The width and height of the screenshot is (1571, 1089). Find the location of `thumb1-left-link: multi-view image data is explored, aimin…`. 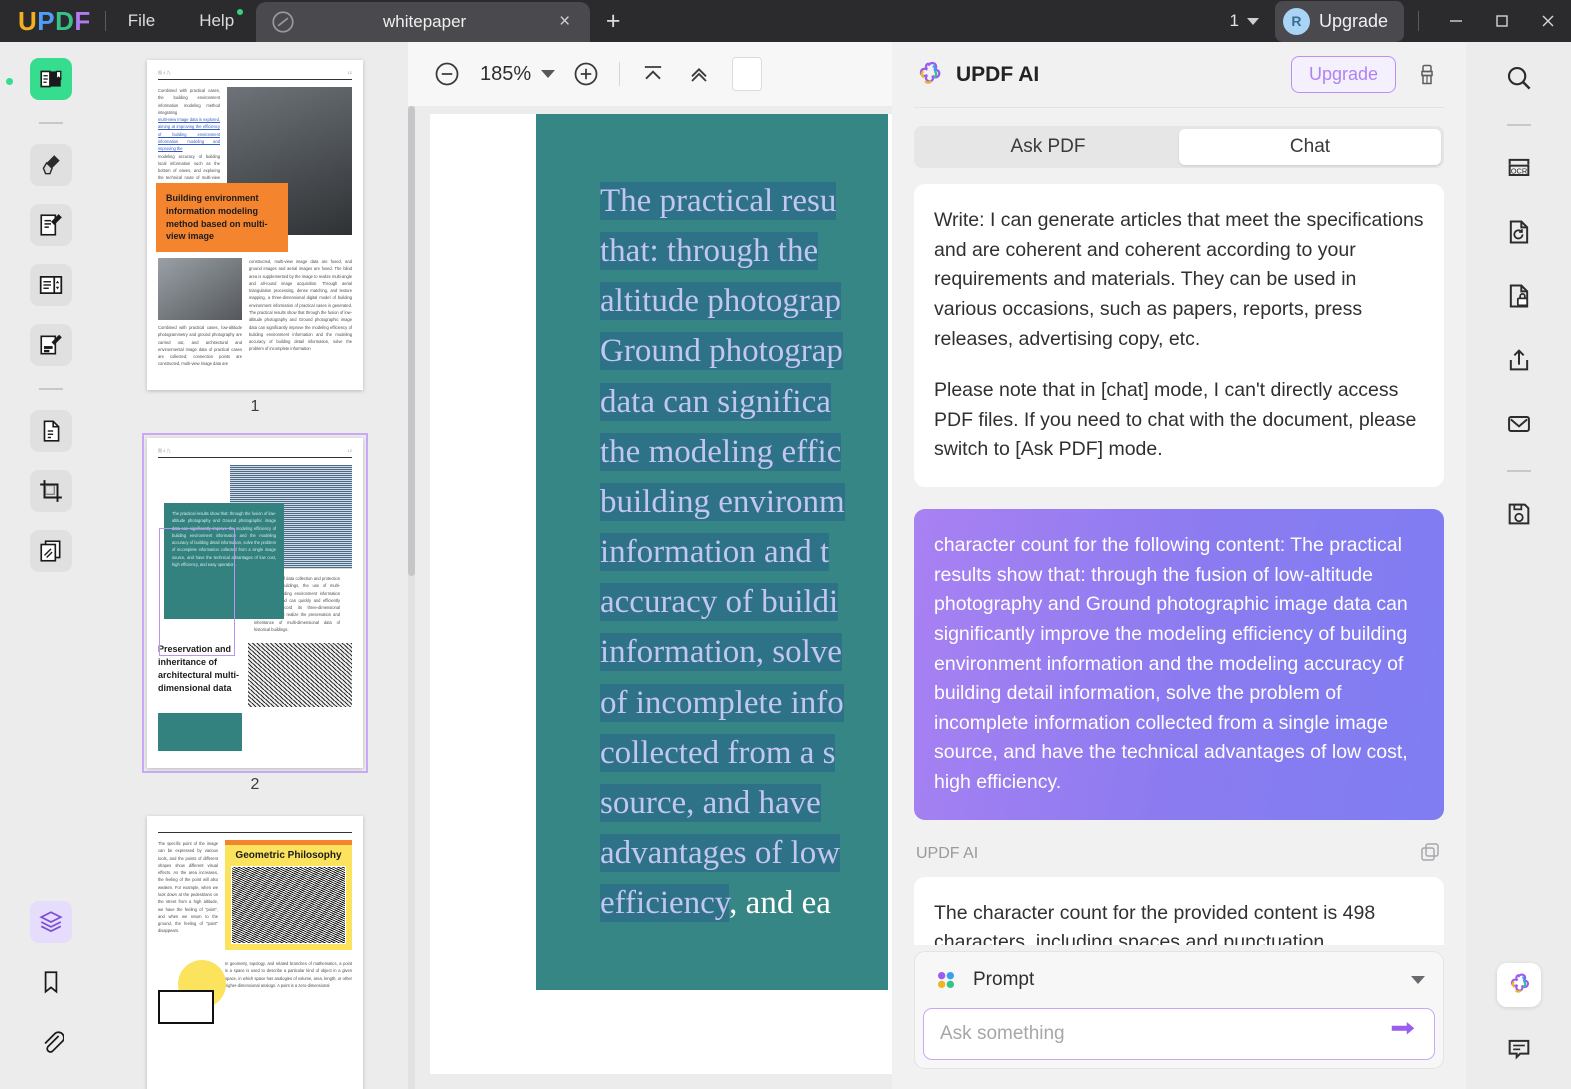

thumb1-left-link: multi-view image data is explored, aimin… is located at coordinates (189, 134).